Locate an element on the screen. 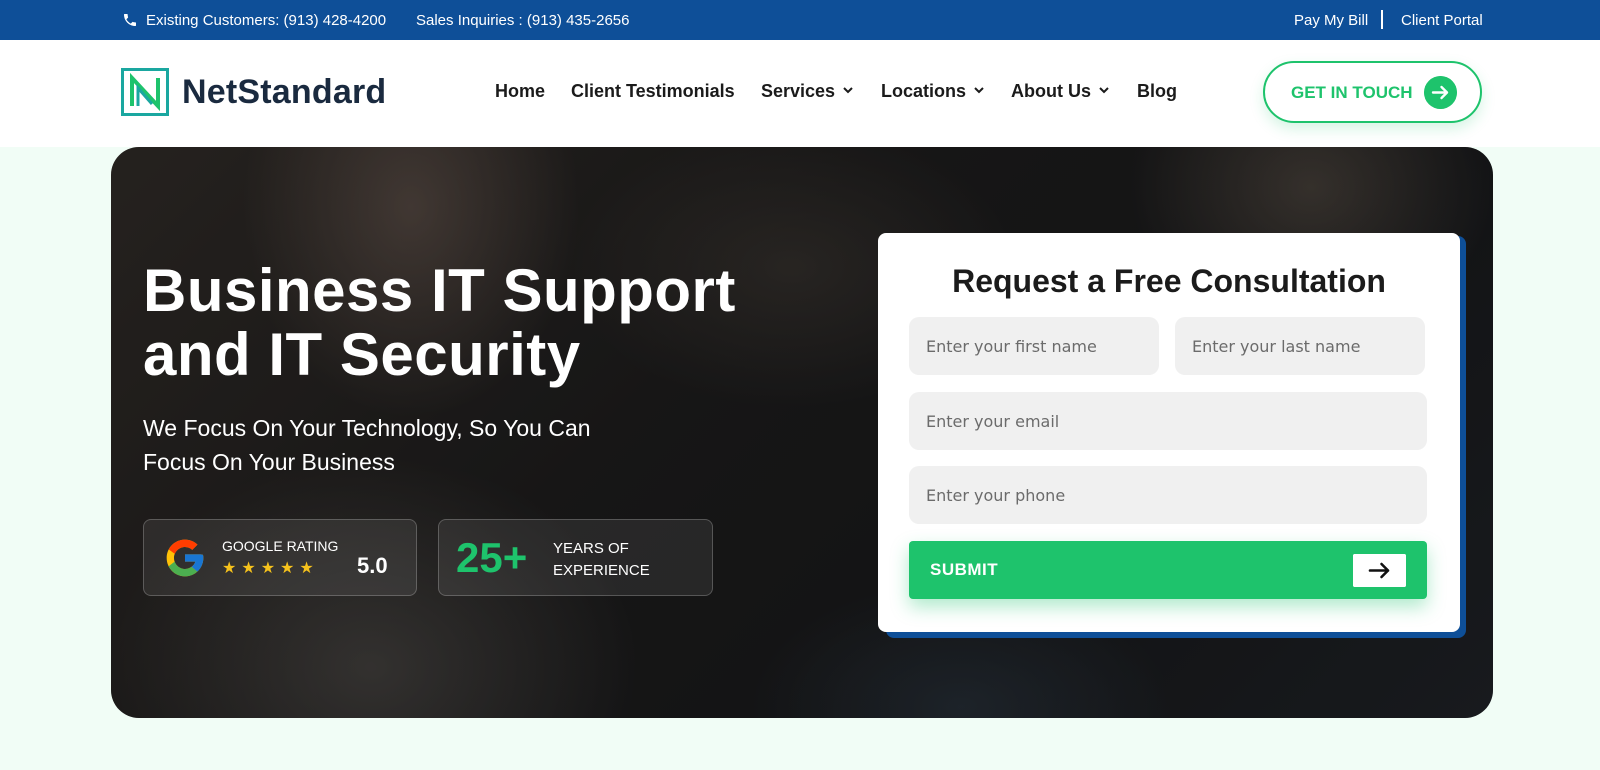  nav-services-label: Services is located at coordinates (798, 91).